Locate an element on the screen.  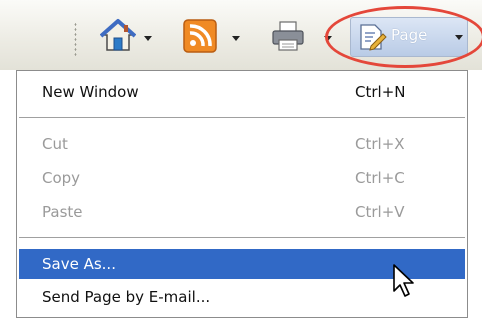
menu-item-new-window: New Window Ctrl+N is located at coordinates (242, 92).